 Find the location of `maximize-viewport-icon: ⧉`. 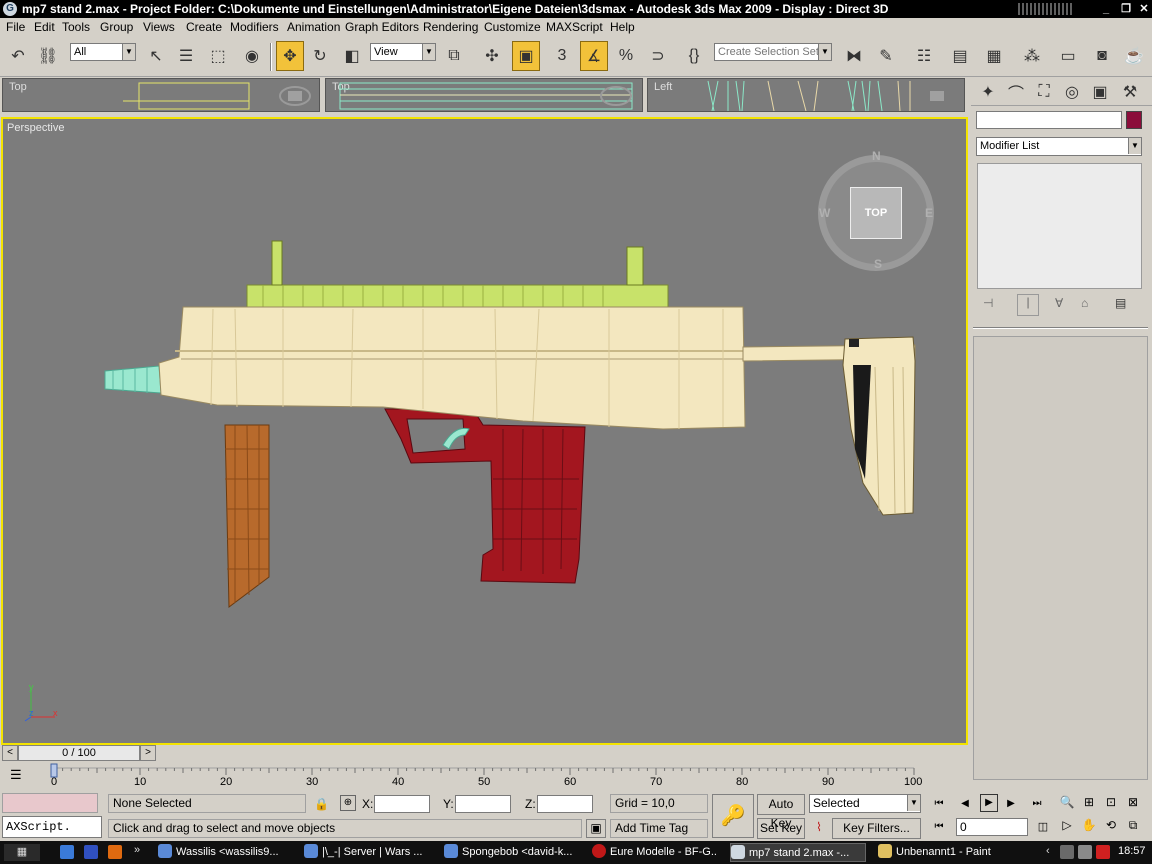

maximize-viewport-icon: ⧉ is located at coordinates (1133, 827).